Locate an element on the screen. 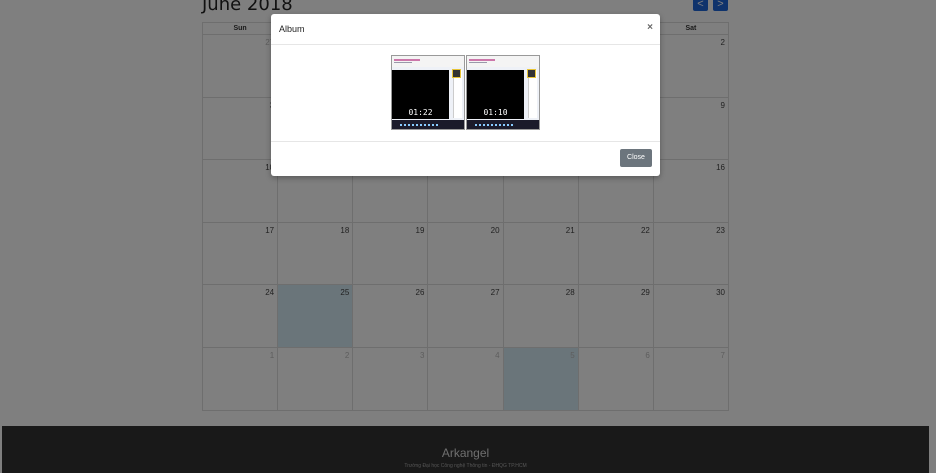 The height and width of the screenshot is (473, 936). modal-header: Album × is located at coordinates (465, 29).